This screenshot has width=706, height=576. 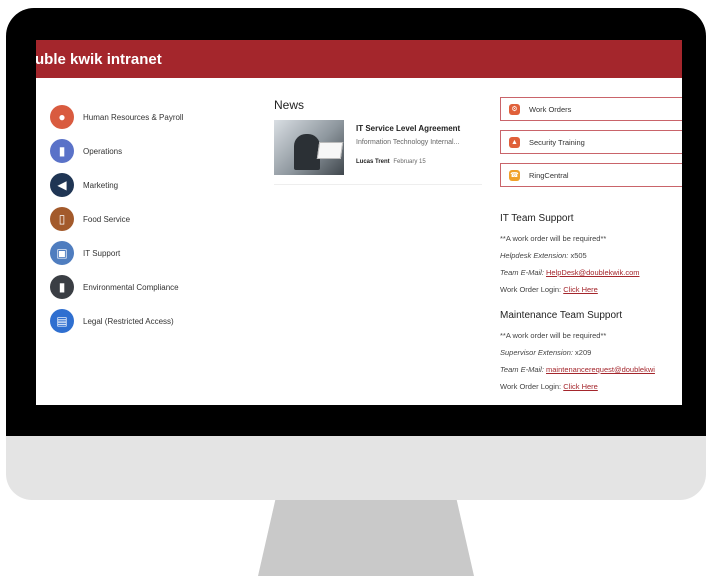 I want to click on monitor-icon: ▣, so click(x=62, y=253).